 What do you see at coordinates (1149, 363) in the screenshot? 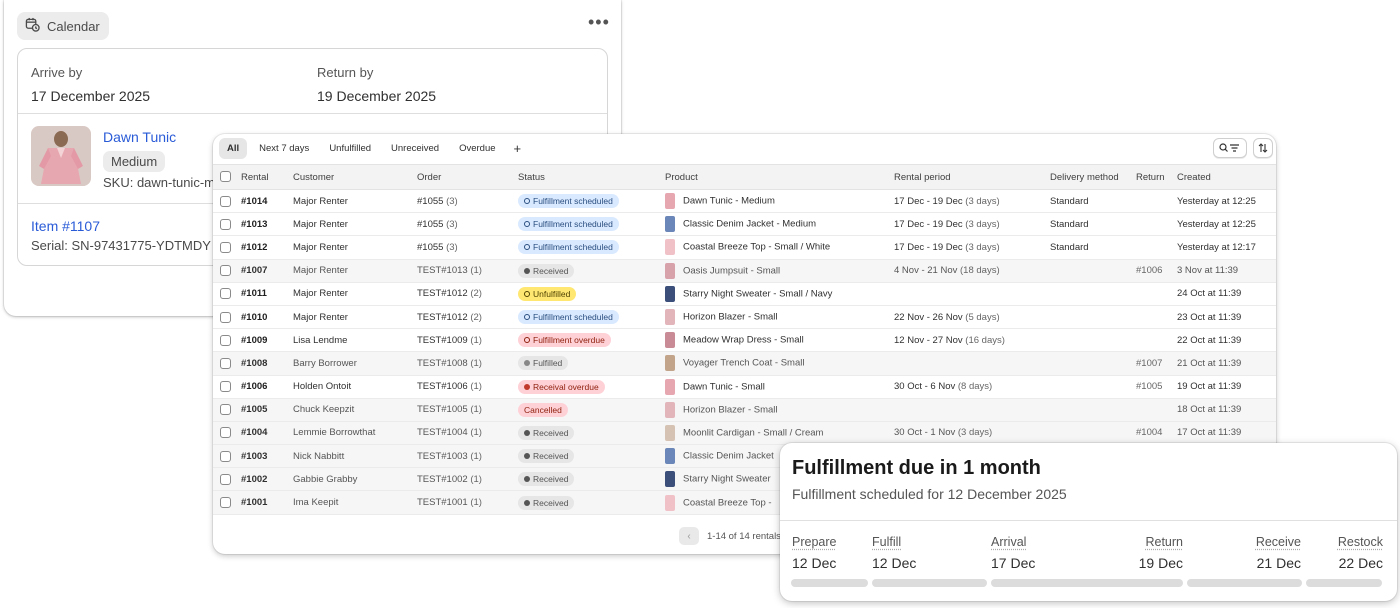
I see `return-link: #1007` at bounding box center [1149, 363].